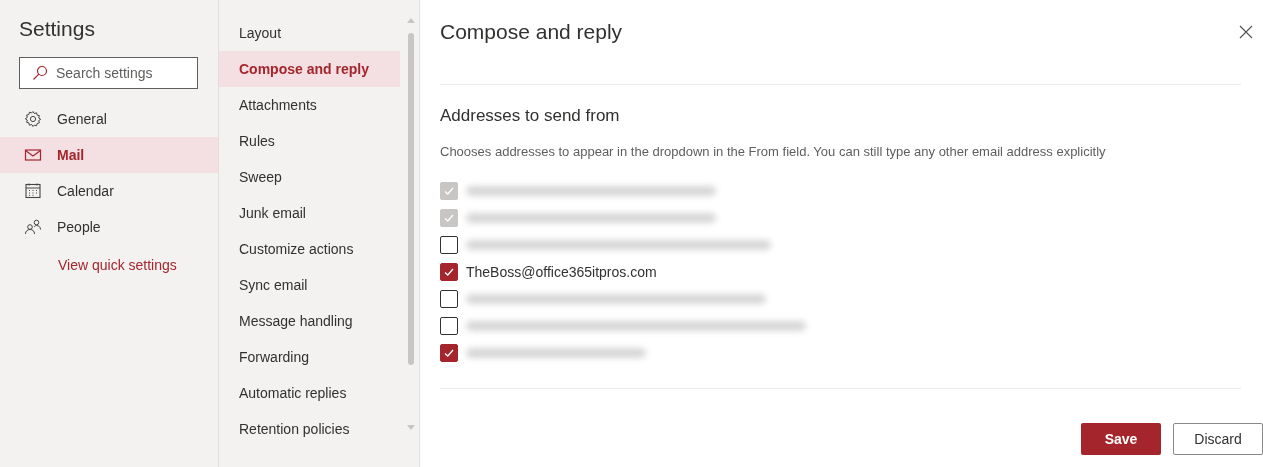 Image resolution: width=1263 pixels, height=467 pixels. I want to click on submenu-item: Compose and reply, so click(309, 69).